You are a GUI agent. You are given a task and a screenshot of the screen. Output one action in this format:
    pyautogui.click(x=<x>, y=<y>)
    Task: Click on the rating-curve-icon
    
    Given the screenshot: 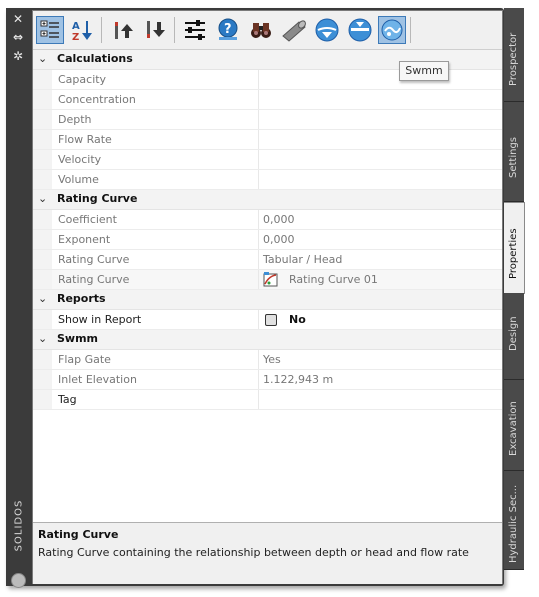 What is the action you would take?
    pyautogui.click(x=271, y=280)
    